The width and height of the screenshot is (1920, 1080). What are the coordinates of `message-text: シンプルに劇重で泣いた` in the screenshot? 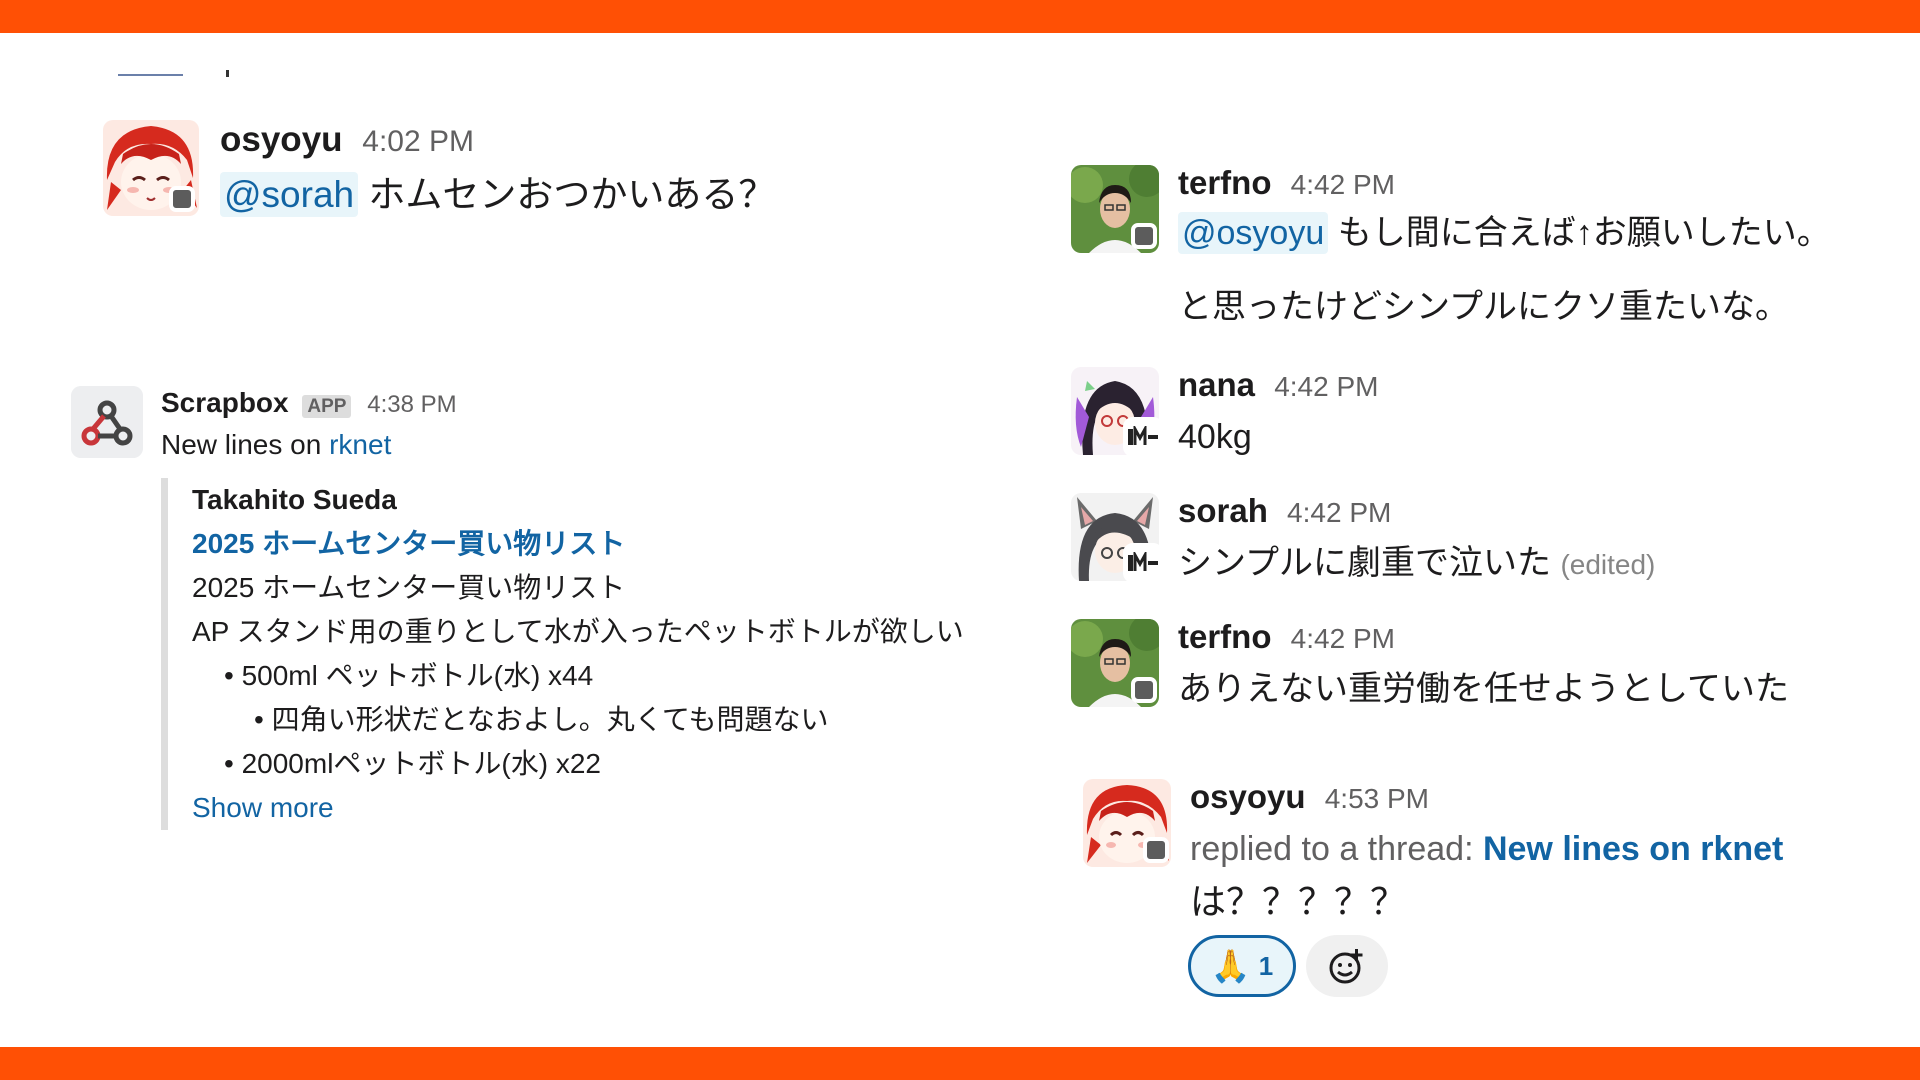 It's located at (1364, 563).